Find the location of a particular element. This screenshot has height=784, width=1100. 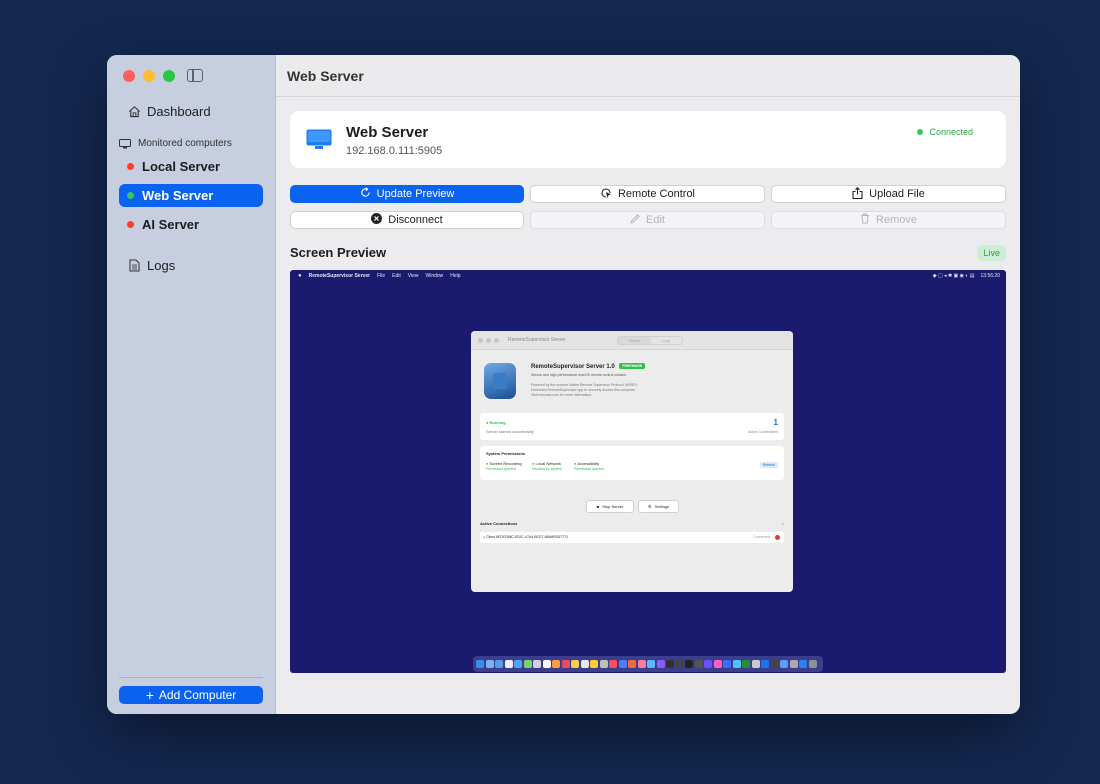

remote-dock is located at coordinates (648, 664).